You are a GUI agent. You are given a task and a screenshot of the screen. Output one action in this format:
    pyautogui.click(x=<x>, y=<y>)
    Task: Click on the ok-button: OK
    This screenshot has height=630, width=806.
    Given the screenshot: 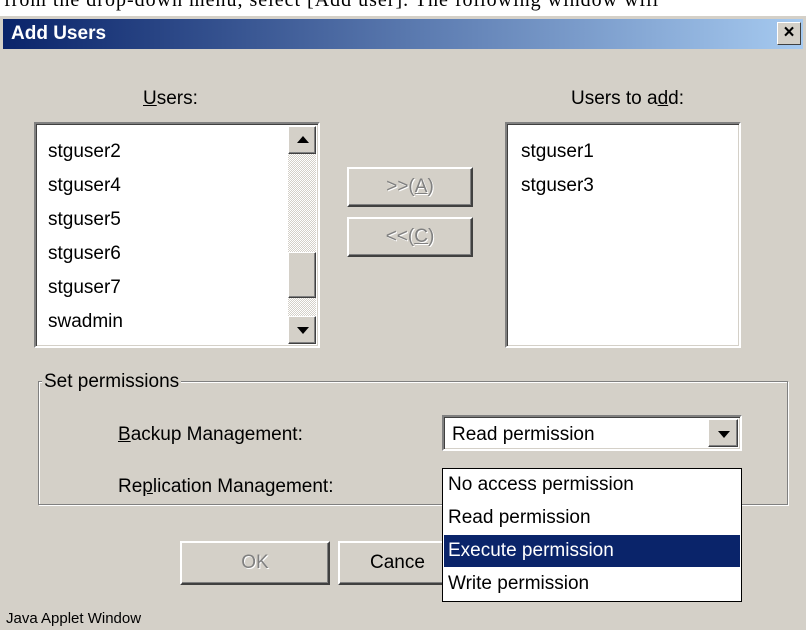 What is the action you would take?
    pyautogui.click(x=255, y=563)
    